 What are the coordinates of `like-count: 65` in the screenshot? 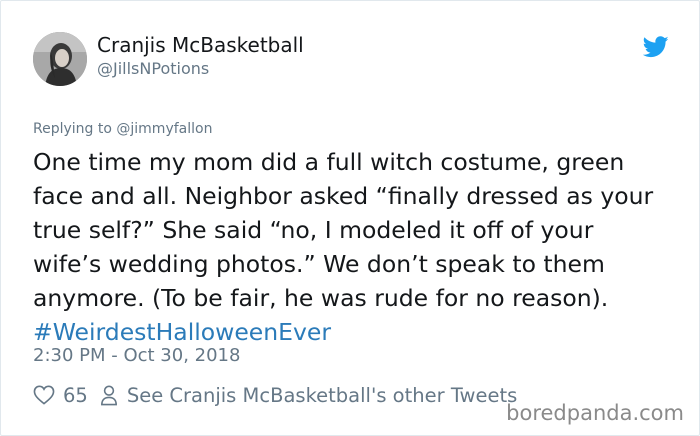 It's located at (75, 395).